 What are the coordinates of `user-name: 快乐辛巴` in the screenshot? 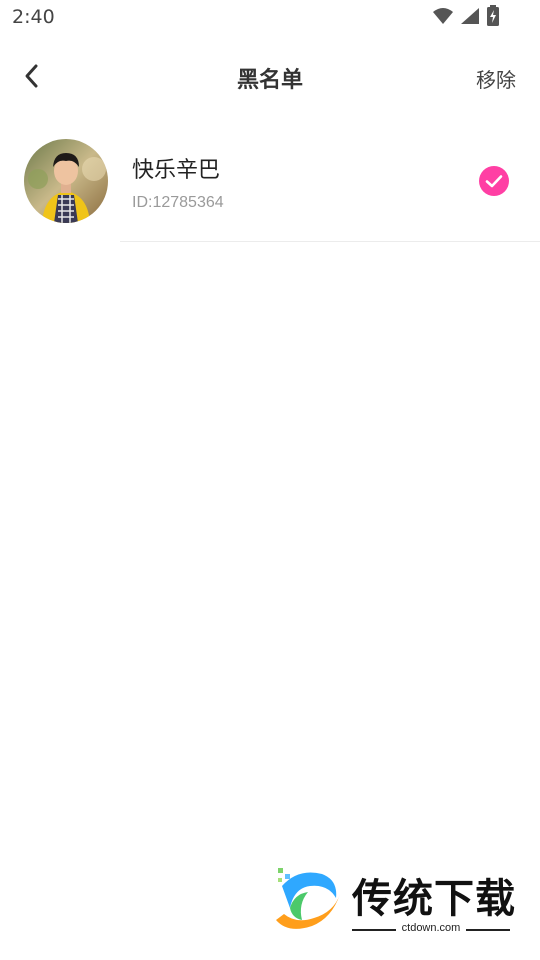 It's located at (176, 170).